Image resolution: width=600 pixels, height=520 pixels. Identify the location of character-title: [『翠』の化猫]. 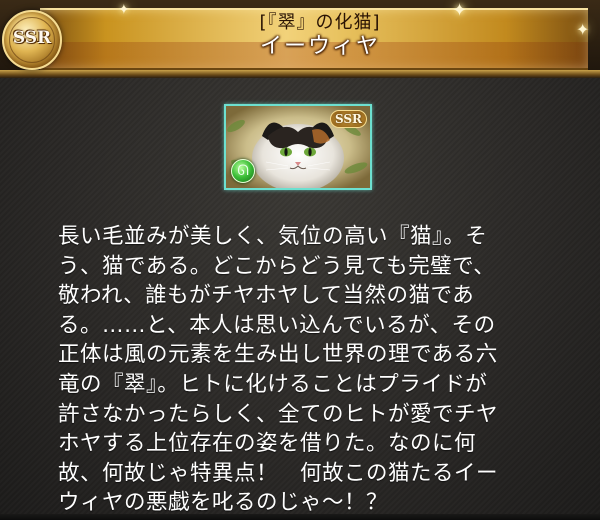
(320, 22).